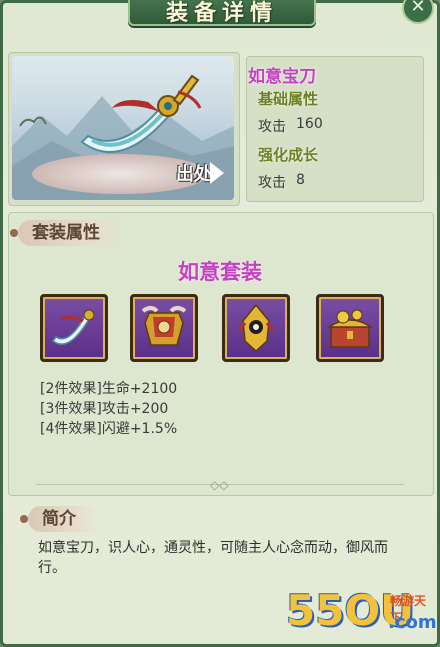  What do you see at coordinates (272, 127) in the screenshot?
I see `attack-stat-label: 攻击` at bounding box center [272, 127].